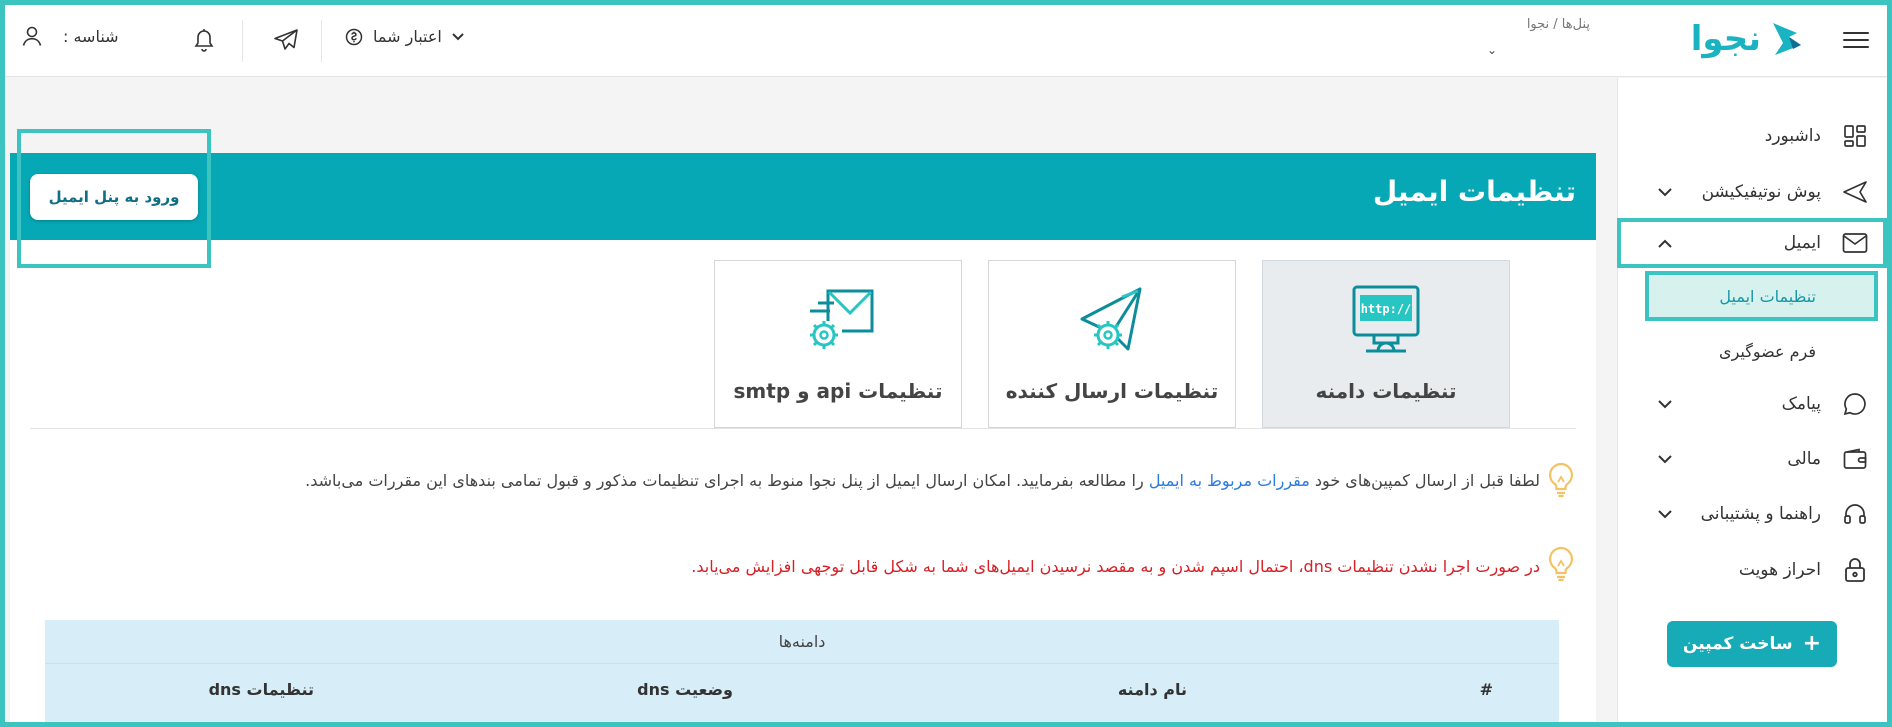  Describe the element at coordinates (1787, 39) in the screenshot. I see `logo-mark-icon` at that location.